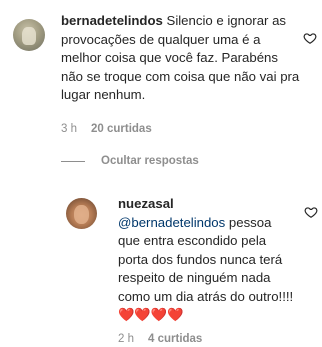 Image resolution: width=322 pixels, height=347 pixels. I want to click on avatar-nuezasal, so click(81, 213).